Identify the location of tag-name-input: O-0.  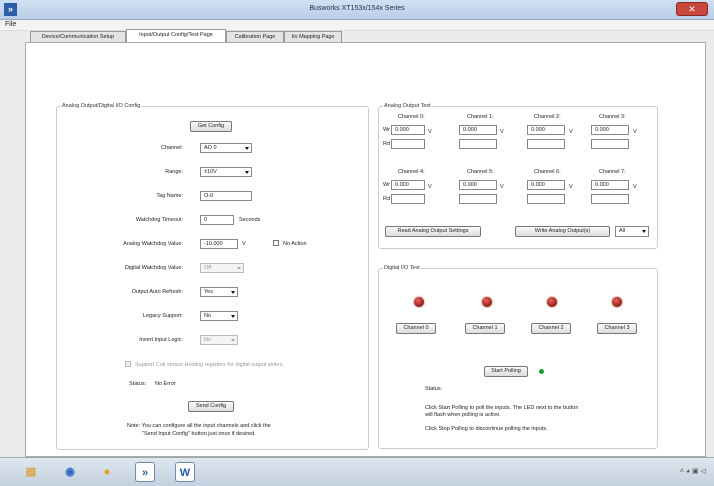
(226, 196).